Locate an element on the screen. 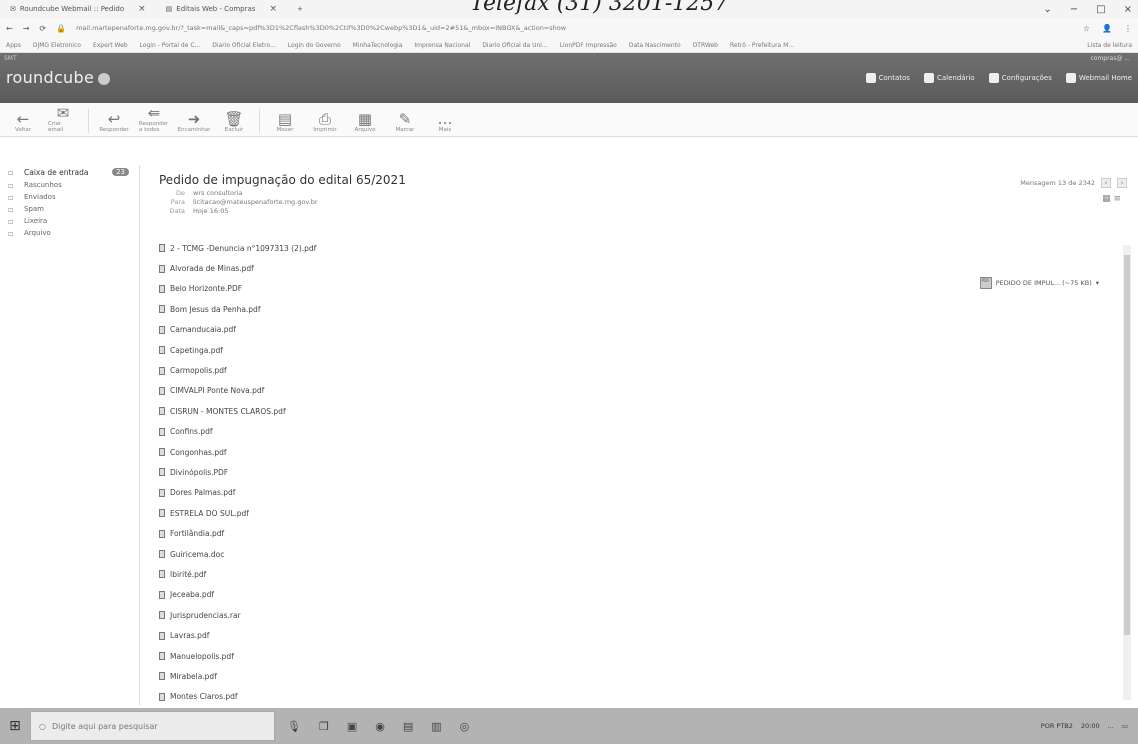 Image resolution: width=1138 pixels, height=744 pixels. forward-icon: → is located at coordinates (26, 28).